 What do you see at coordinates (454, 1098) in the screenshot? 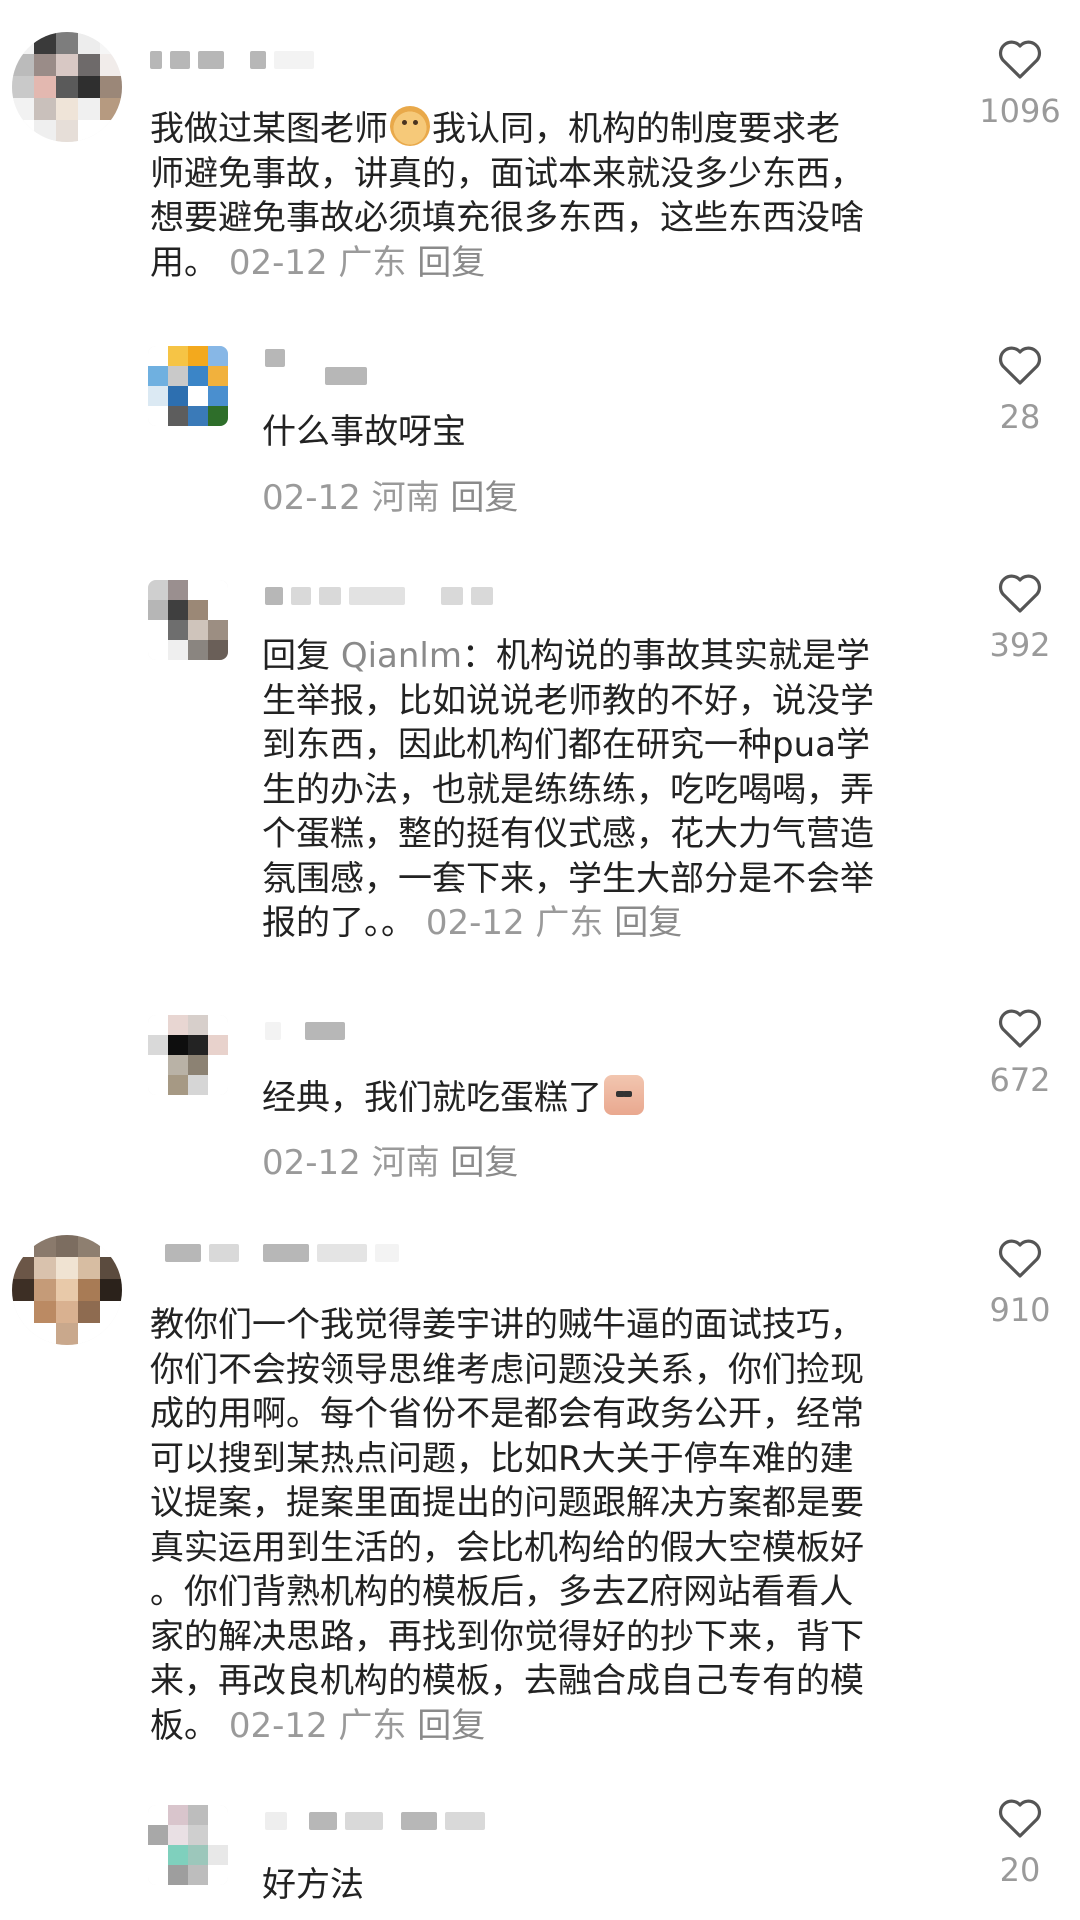
I see `comment-text: 经典，我们就吃蛋糕了` at bounding box center [454, 1098].